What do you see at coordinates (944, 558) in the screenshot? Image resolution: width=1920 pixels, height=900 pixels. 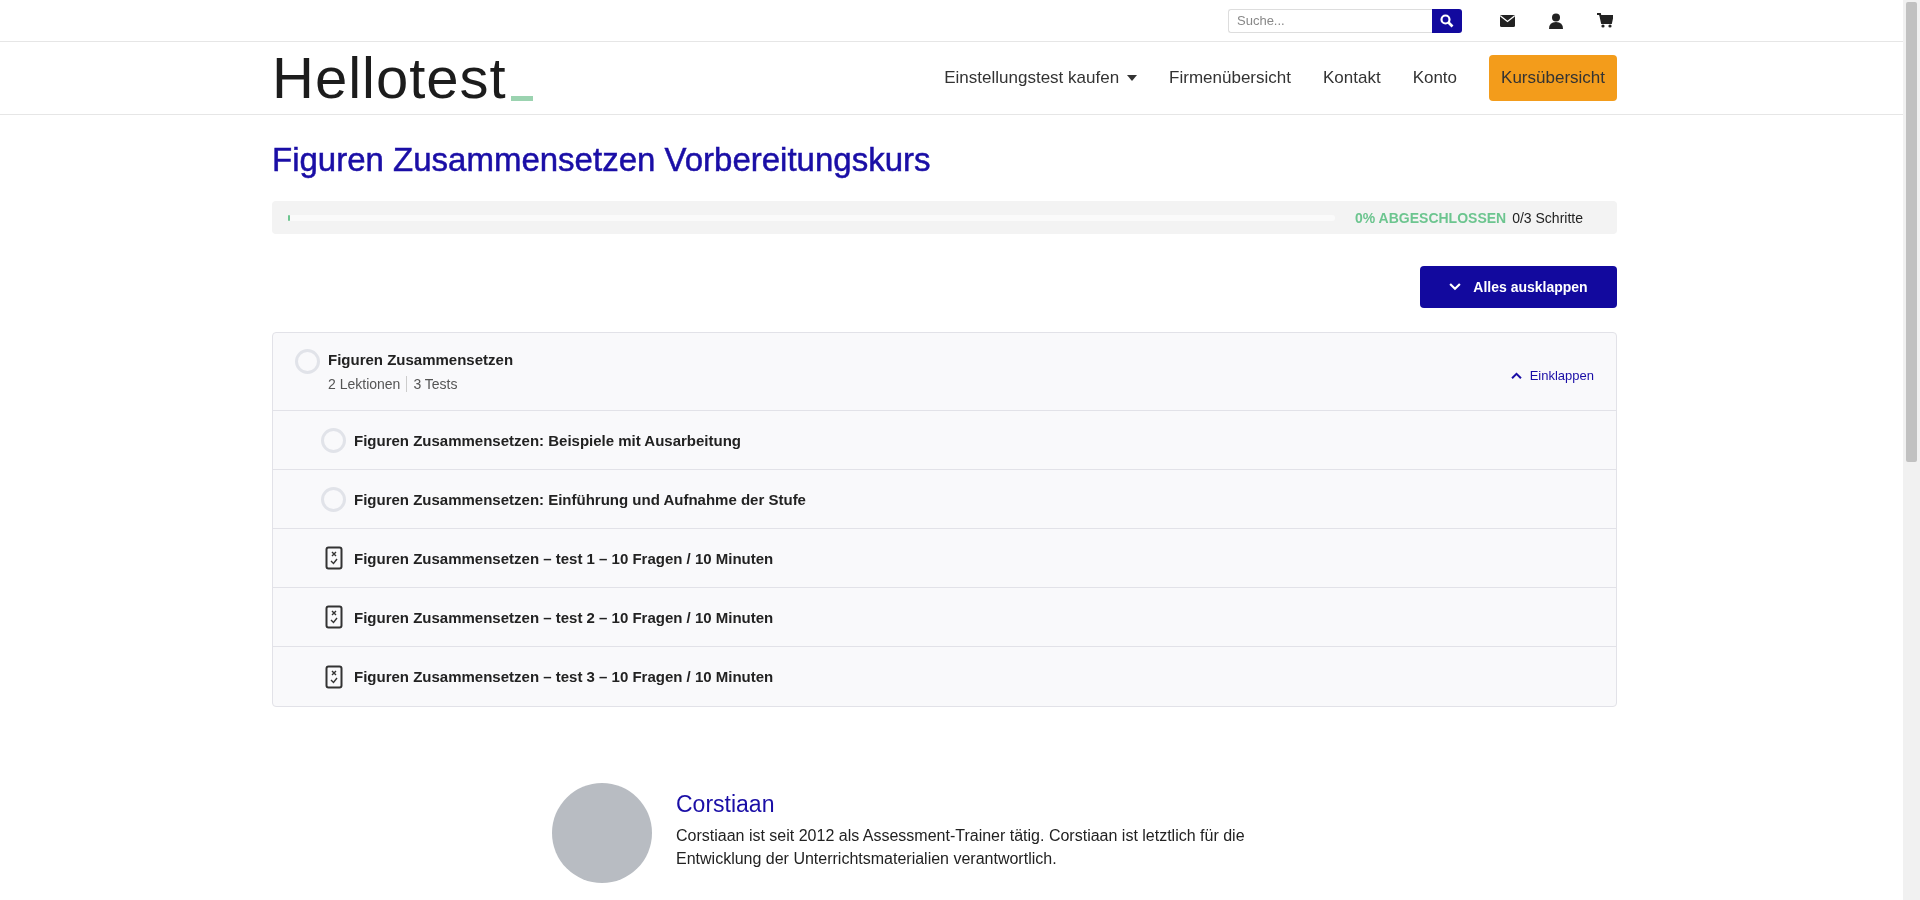 I see `lesson-row: Figuren Zusammensetzen – test 1 – 10 Fragen / 10 Minuten` at bounding box center [944, 558].